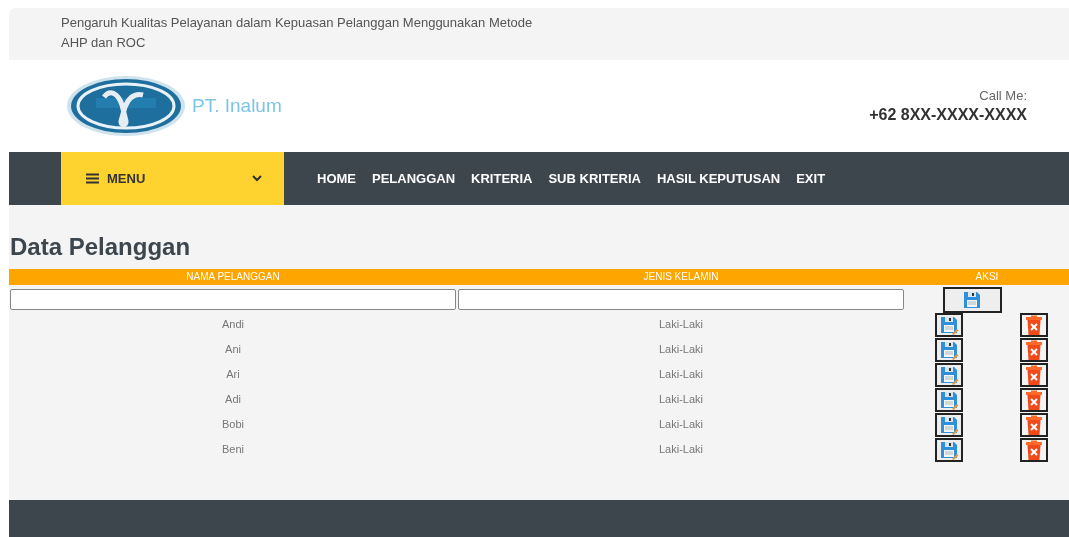 This screenshot has height=537, width=1069. Describe the element at coordinates (172, 178) in the screenshot. I see `menu-button: MENU` at that location.